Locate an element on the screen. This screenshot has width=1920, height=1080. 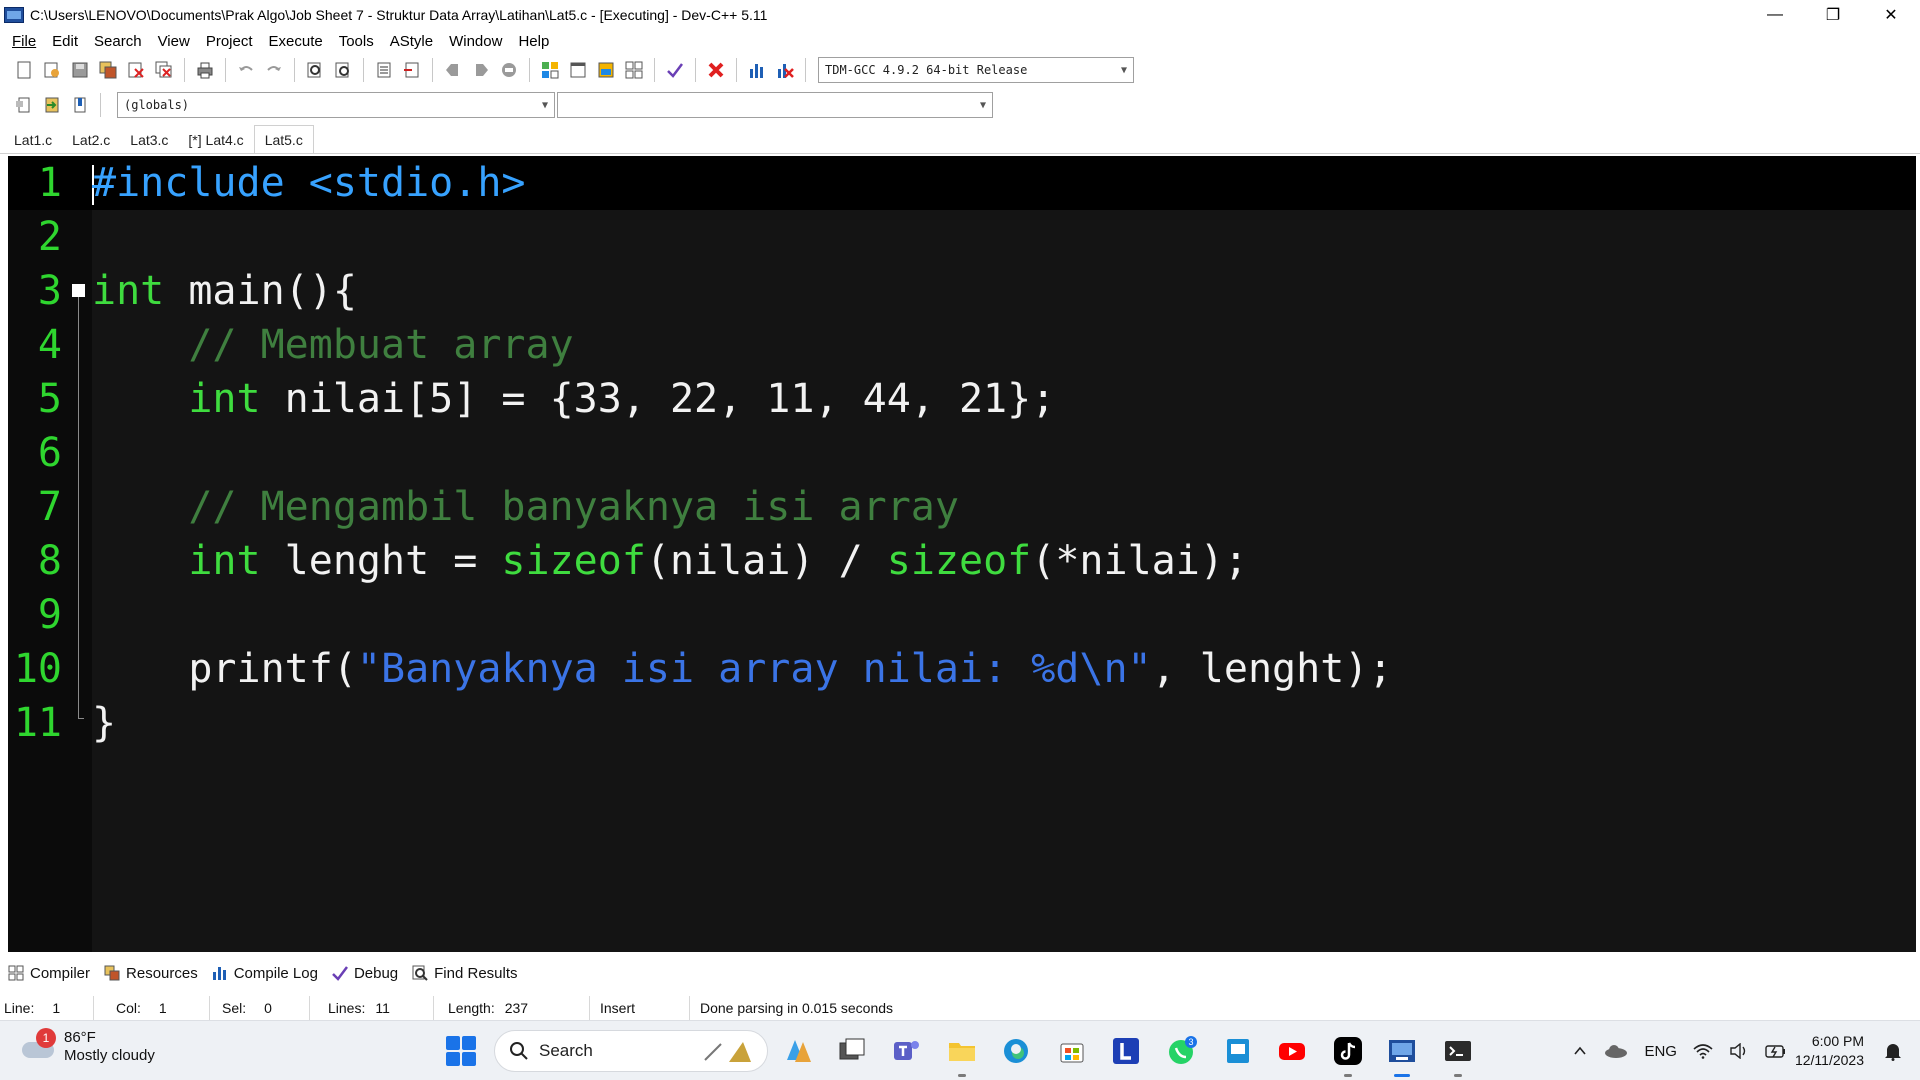
redo-button is located at coordinates (274, 70).